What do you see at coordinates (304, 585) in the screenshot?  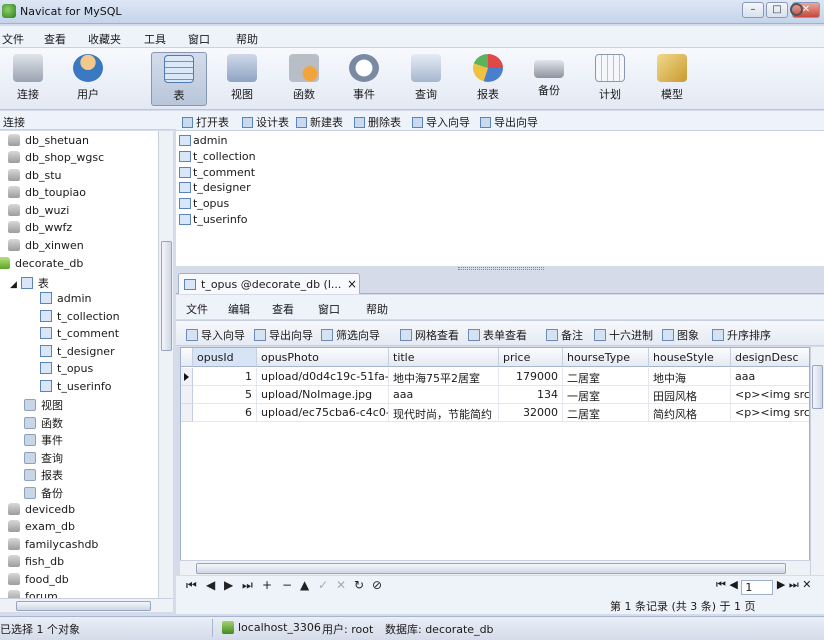 I see `apply-edit-icon: ▲` at bounding box center [304, 585].